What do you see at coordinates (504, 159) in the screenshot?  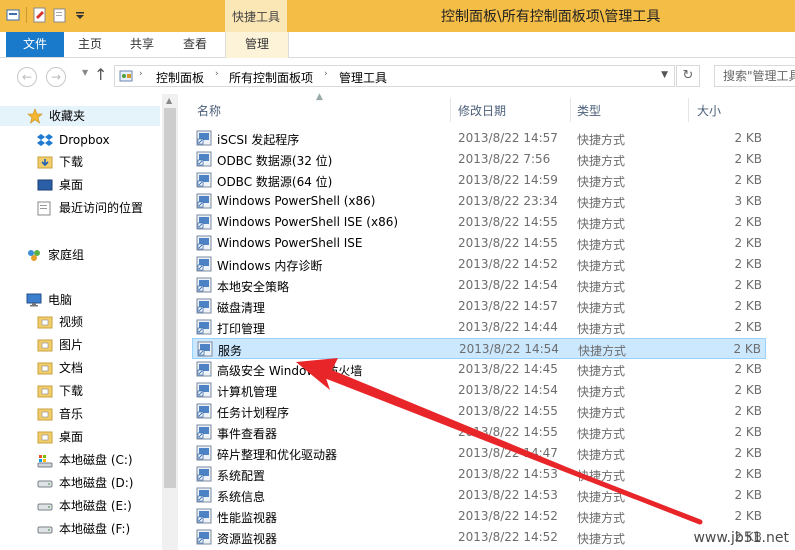 I see `file-date: 2013/8/22 7:56` at bounding box center [504, 159].